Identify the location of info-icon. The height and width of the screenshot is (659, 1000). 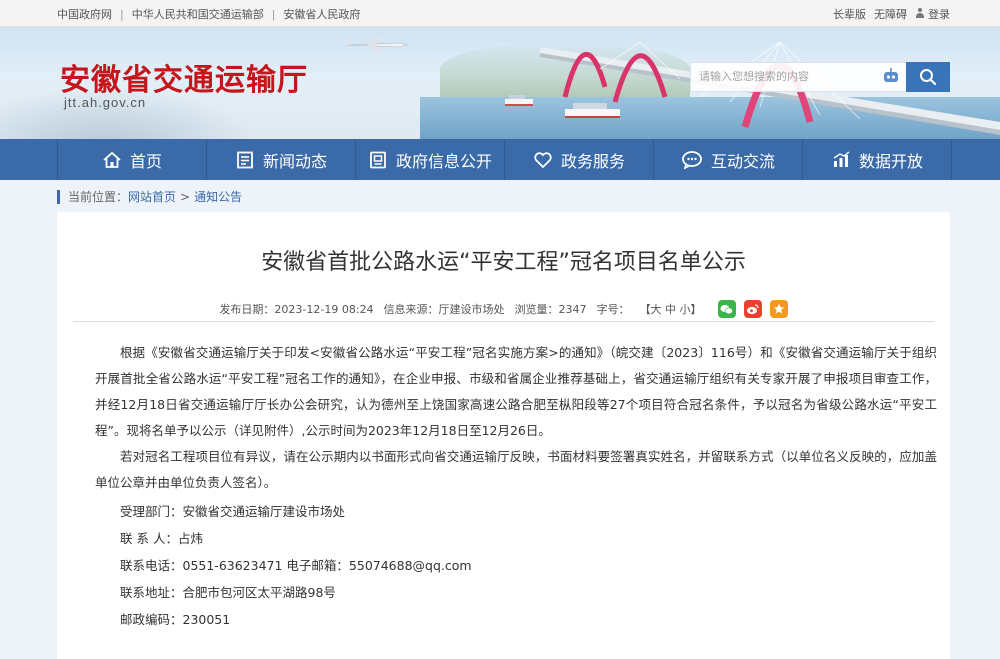
(378, 160).